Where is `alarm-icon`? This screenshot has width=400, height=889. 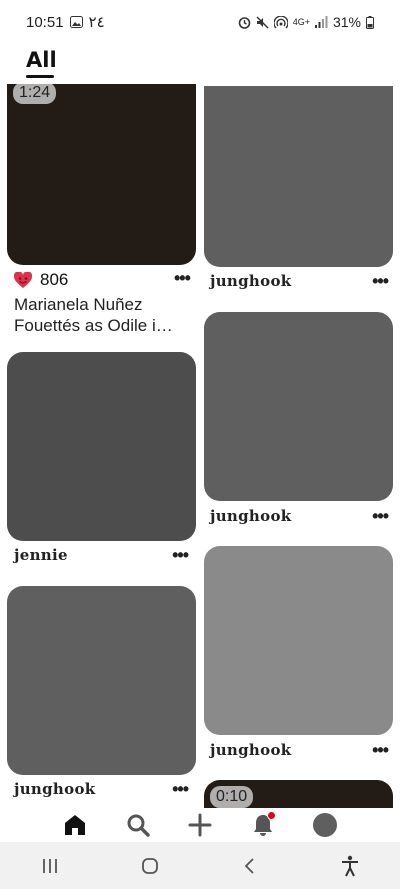
alarm-icon is located at coordinates (244, 22).